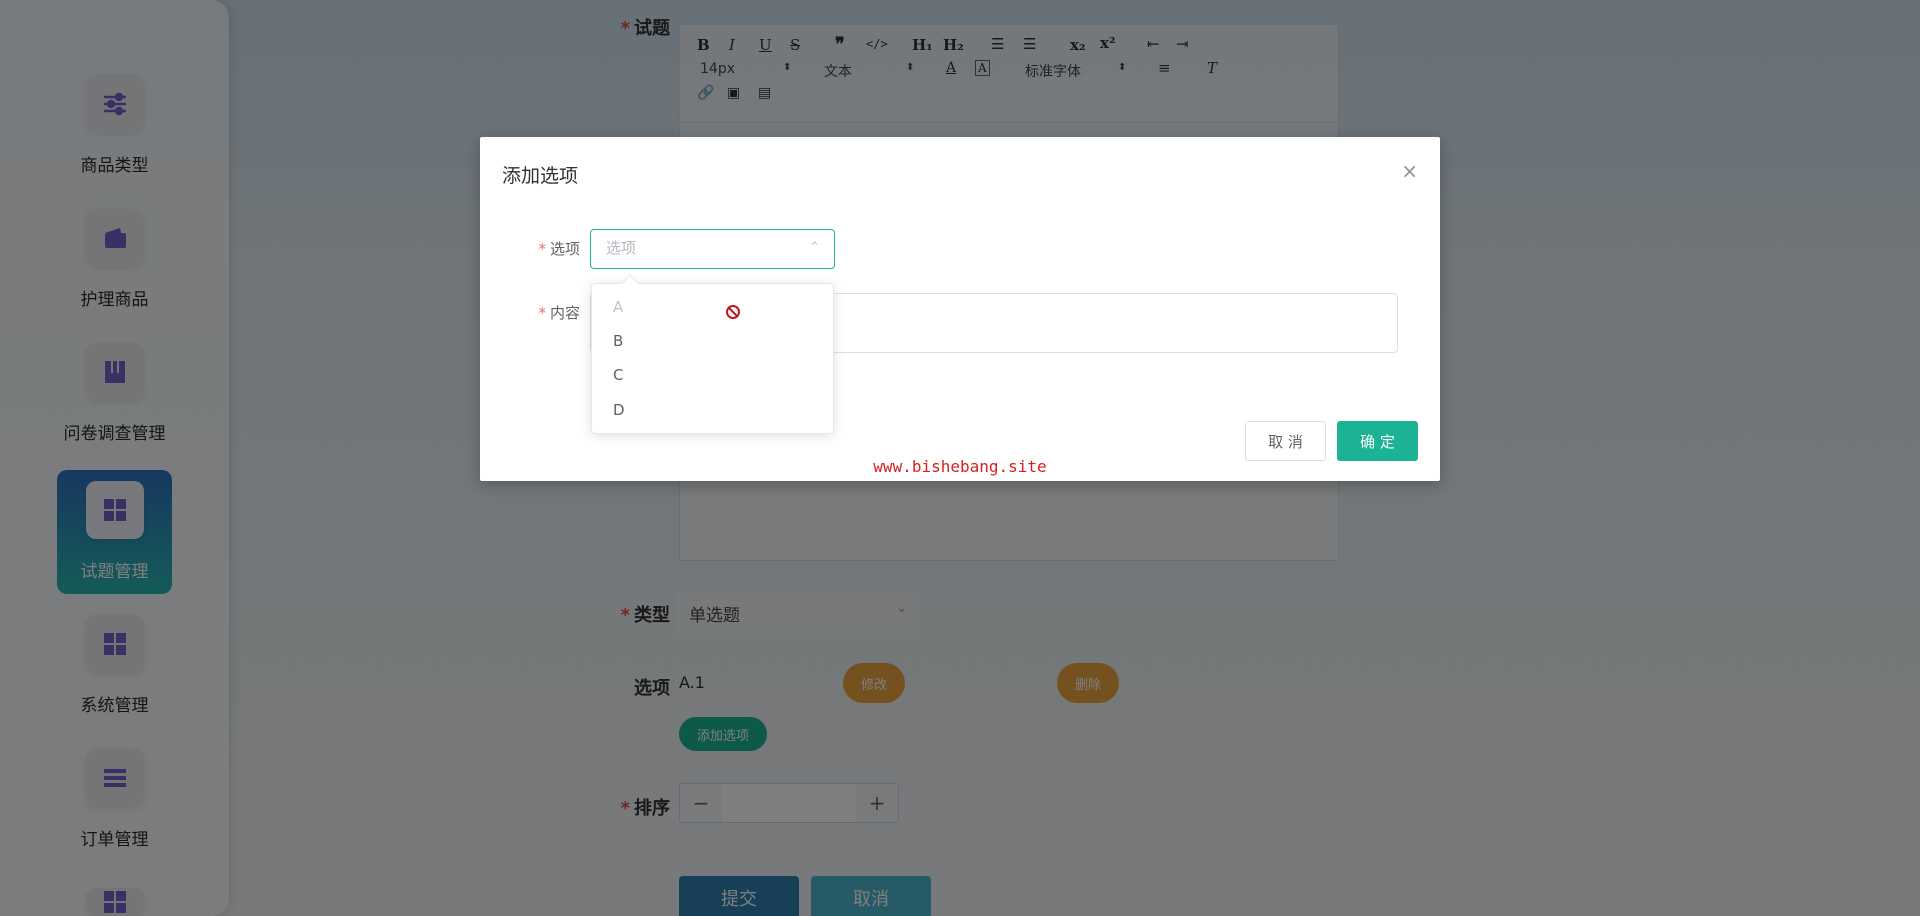  What do you see at coordinates (706, 248) in the screenshot?
I see `option-select-input` at bounding box center [706, 248].